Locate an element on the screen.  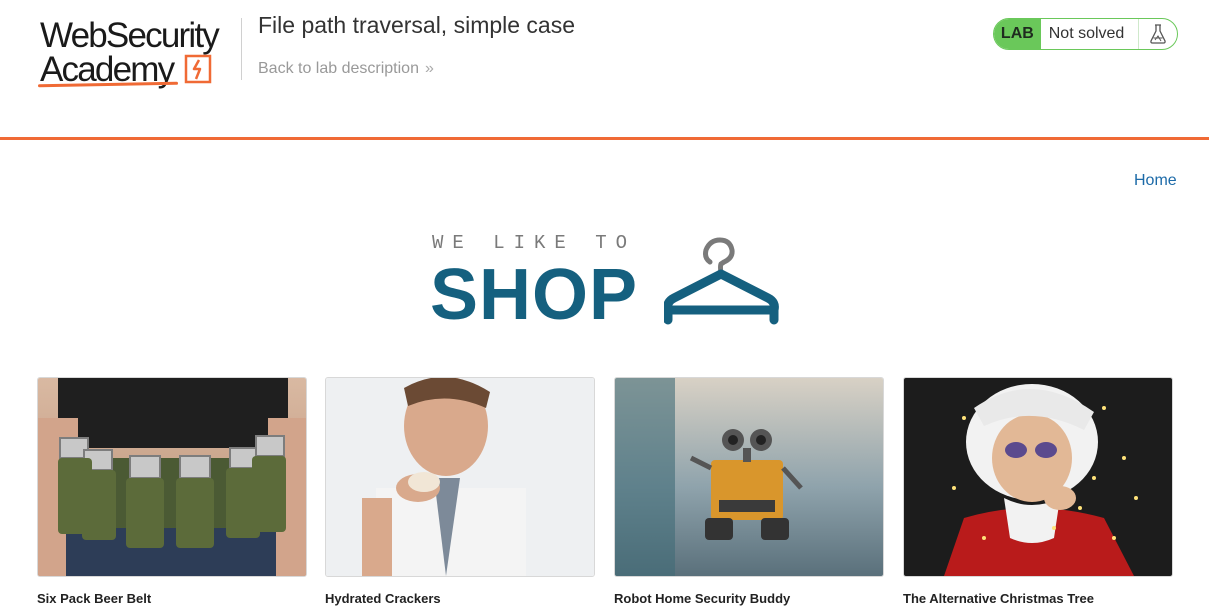
lab-status-badge: LAB Not solved is located at coordinates (1085, 34).